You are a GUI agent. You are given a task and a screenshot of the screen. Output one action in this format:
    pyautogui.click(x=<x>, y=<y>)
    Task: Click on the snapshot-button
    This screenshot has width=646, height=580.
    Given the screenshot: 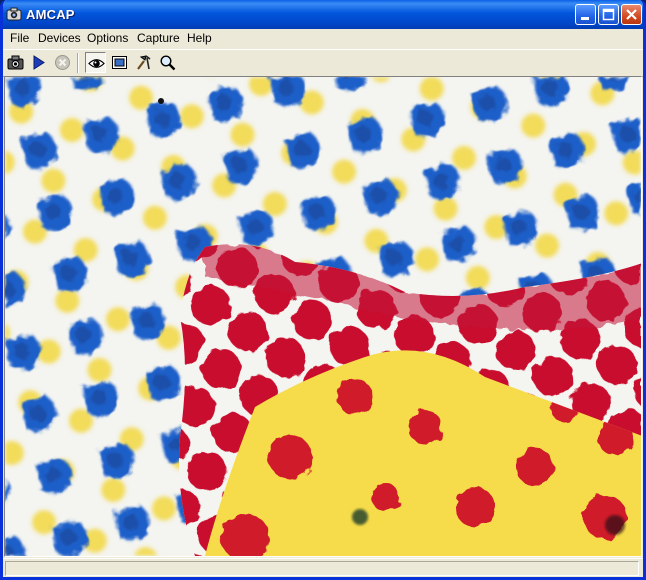 What is the action you would take?
    pyautogui.click(x=15, y=62)
    